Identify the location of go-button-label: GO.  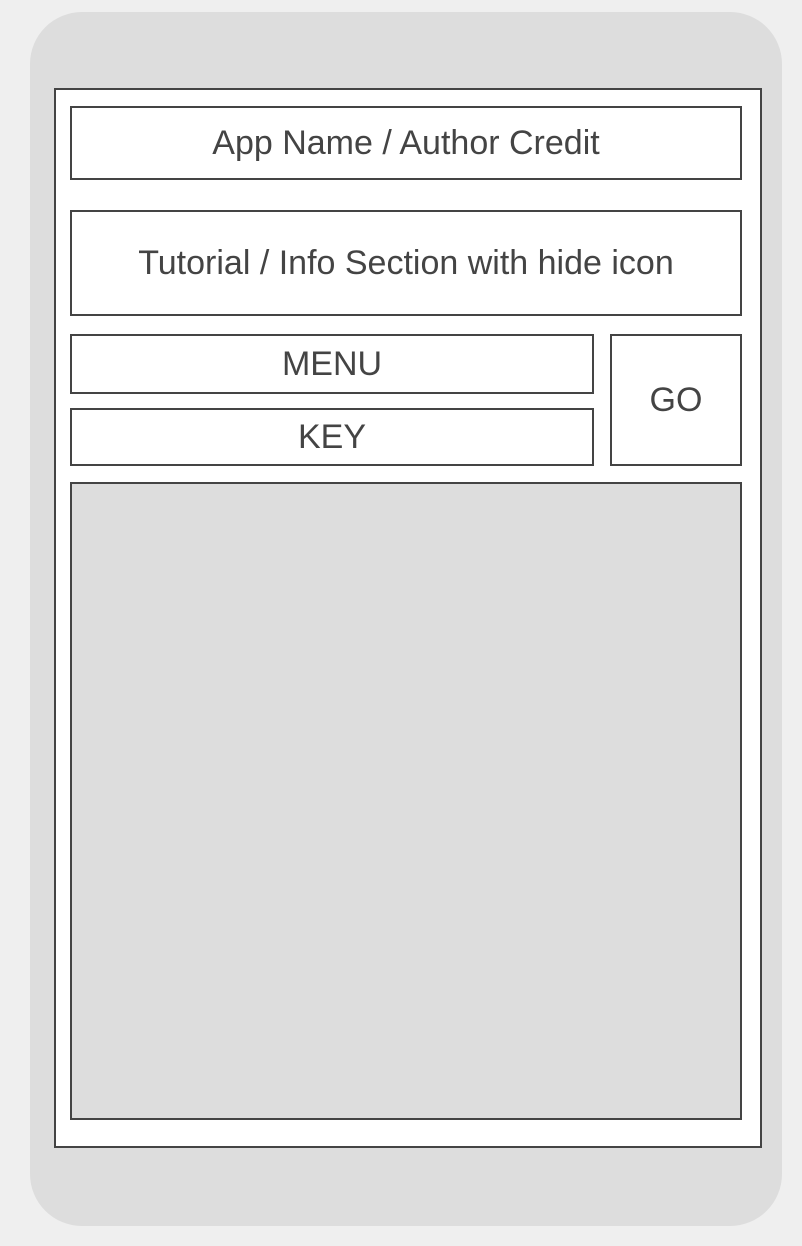
(676, 399).